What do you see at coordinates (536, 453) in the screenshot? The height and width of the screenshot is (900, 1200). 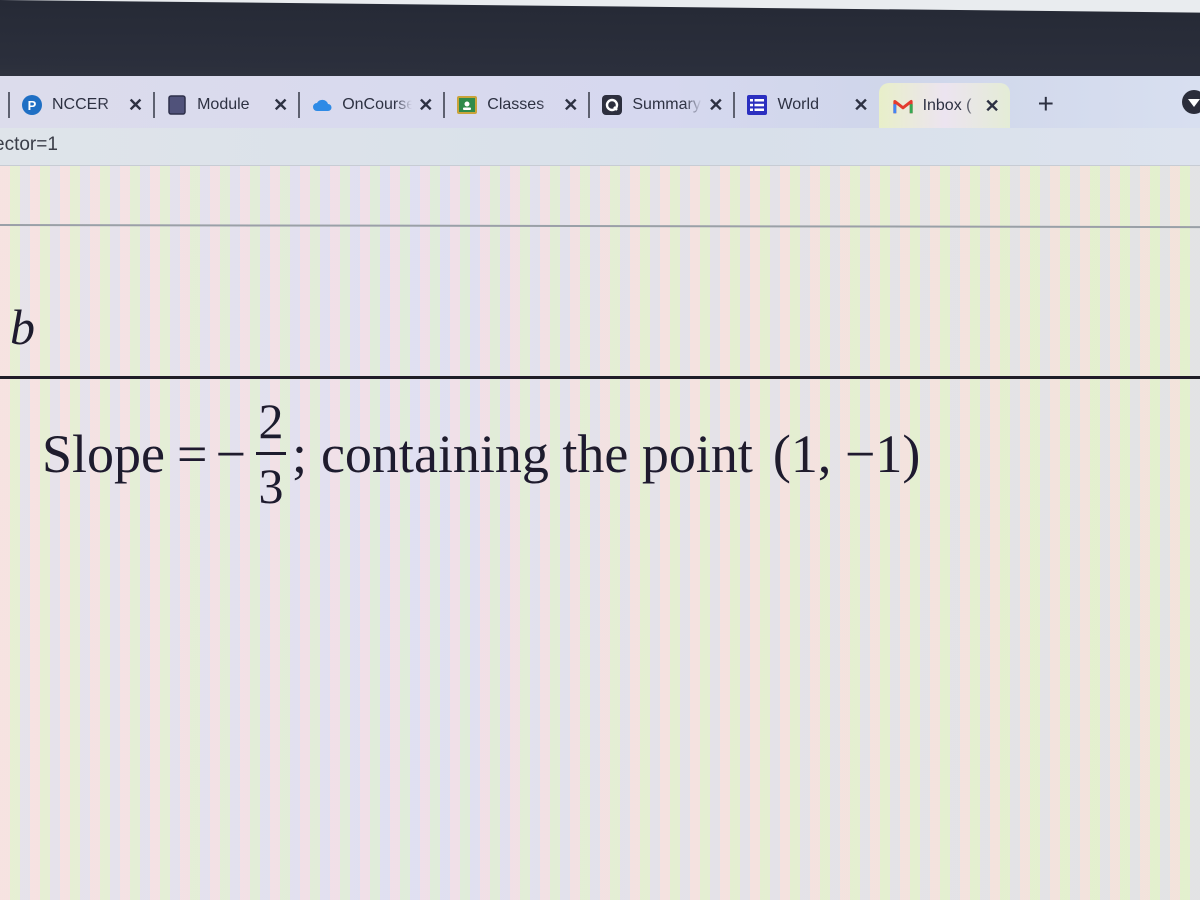 I see `equation-text: containing the point` at bounding box center [536, 453].